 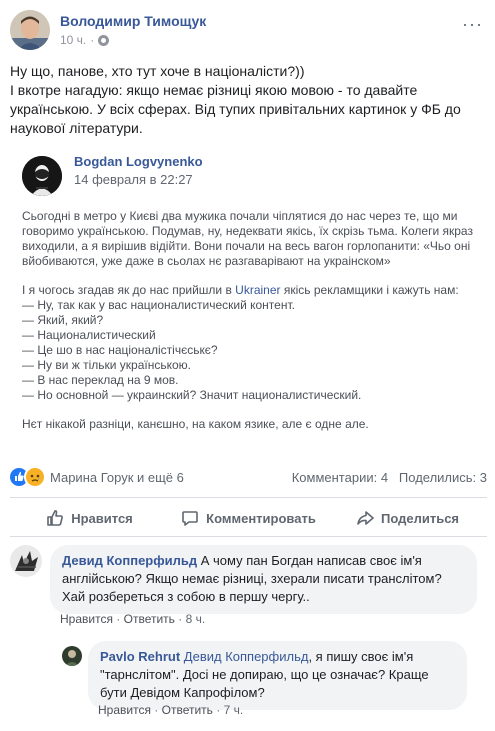 I want to click on like-button: Нравится, so click(x=89, y=518).